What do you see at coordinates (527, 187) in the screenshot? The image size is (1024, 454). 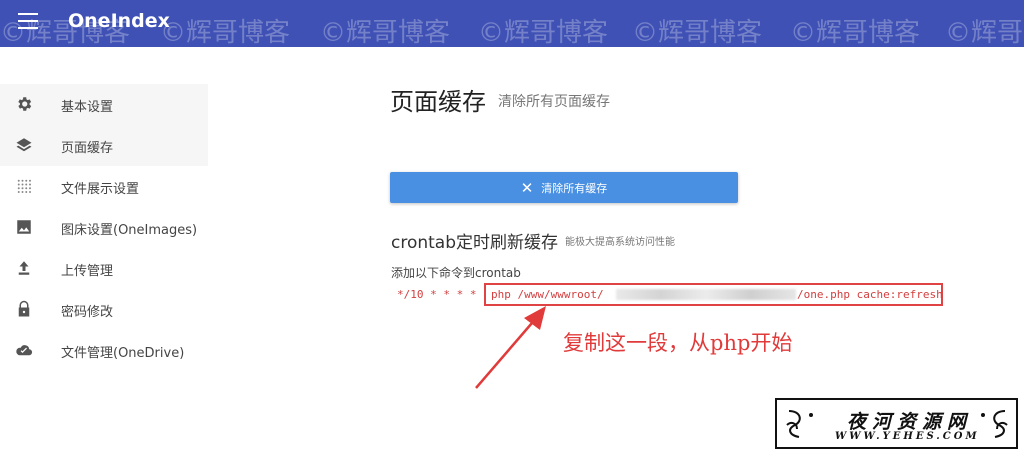 I see `close-icon: ✕` at bounding box center [527, 187].